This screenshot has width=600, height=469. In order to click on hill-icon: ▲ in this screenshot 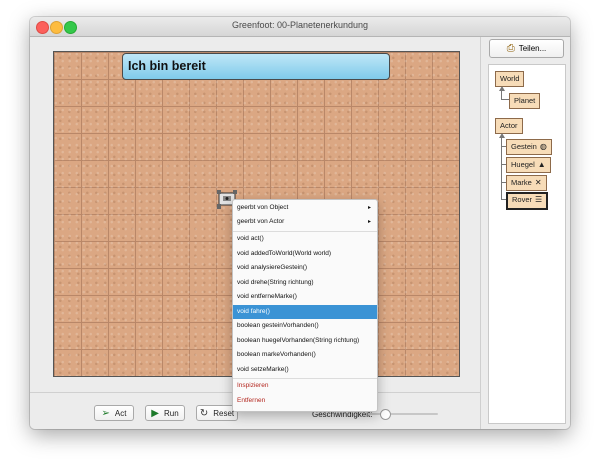, I will do `click(541, 164)`.